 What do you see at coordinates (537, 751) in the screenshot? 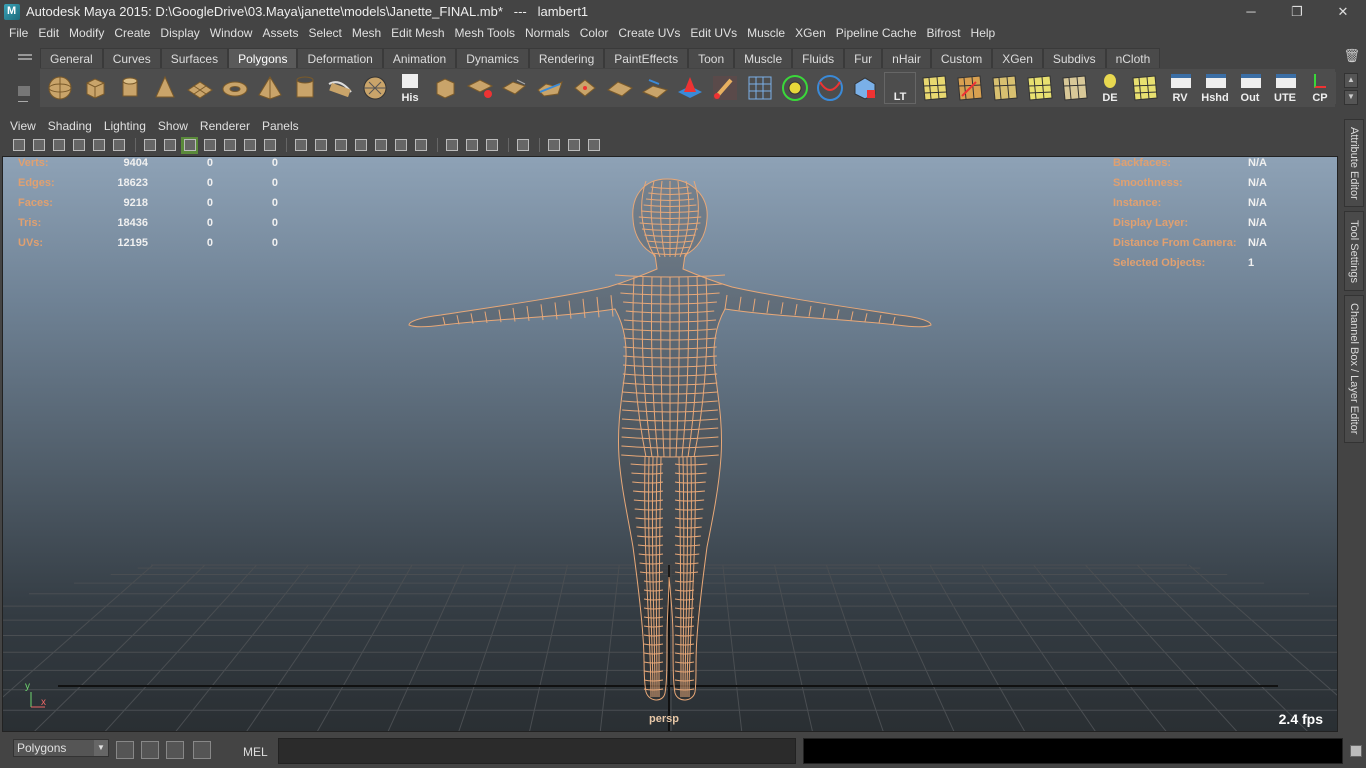
I see `mel-command-input` at bounding box center [537, 751].